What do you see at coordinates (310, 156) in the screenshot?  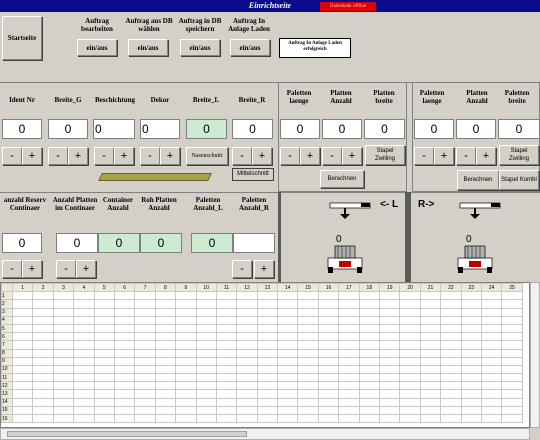 I see `left-laenge-plus: +` at bounding box center [310, 156].